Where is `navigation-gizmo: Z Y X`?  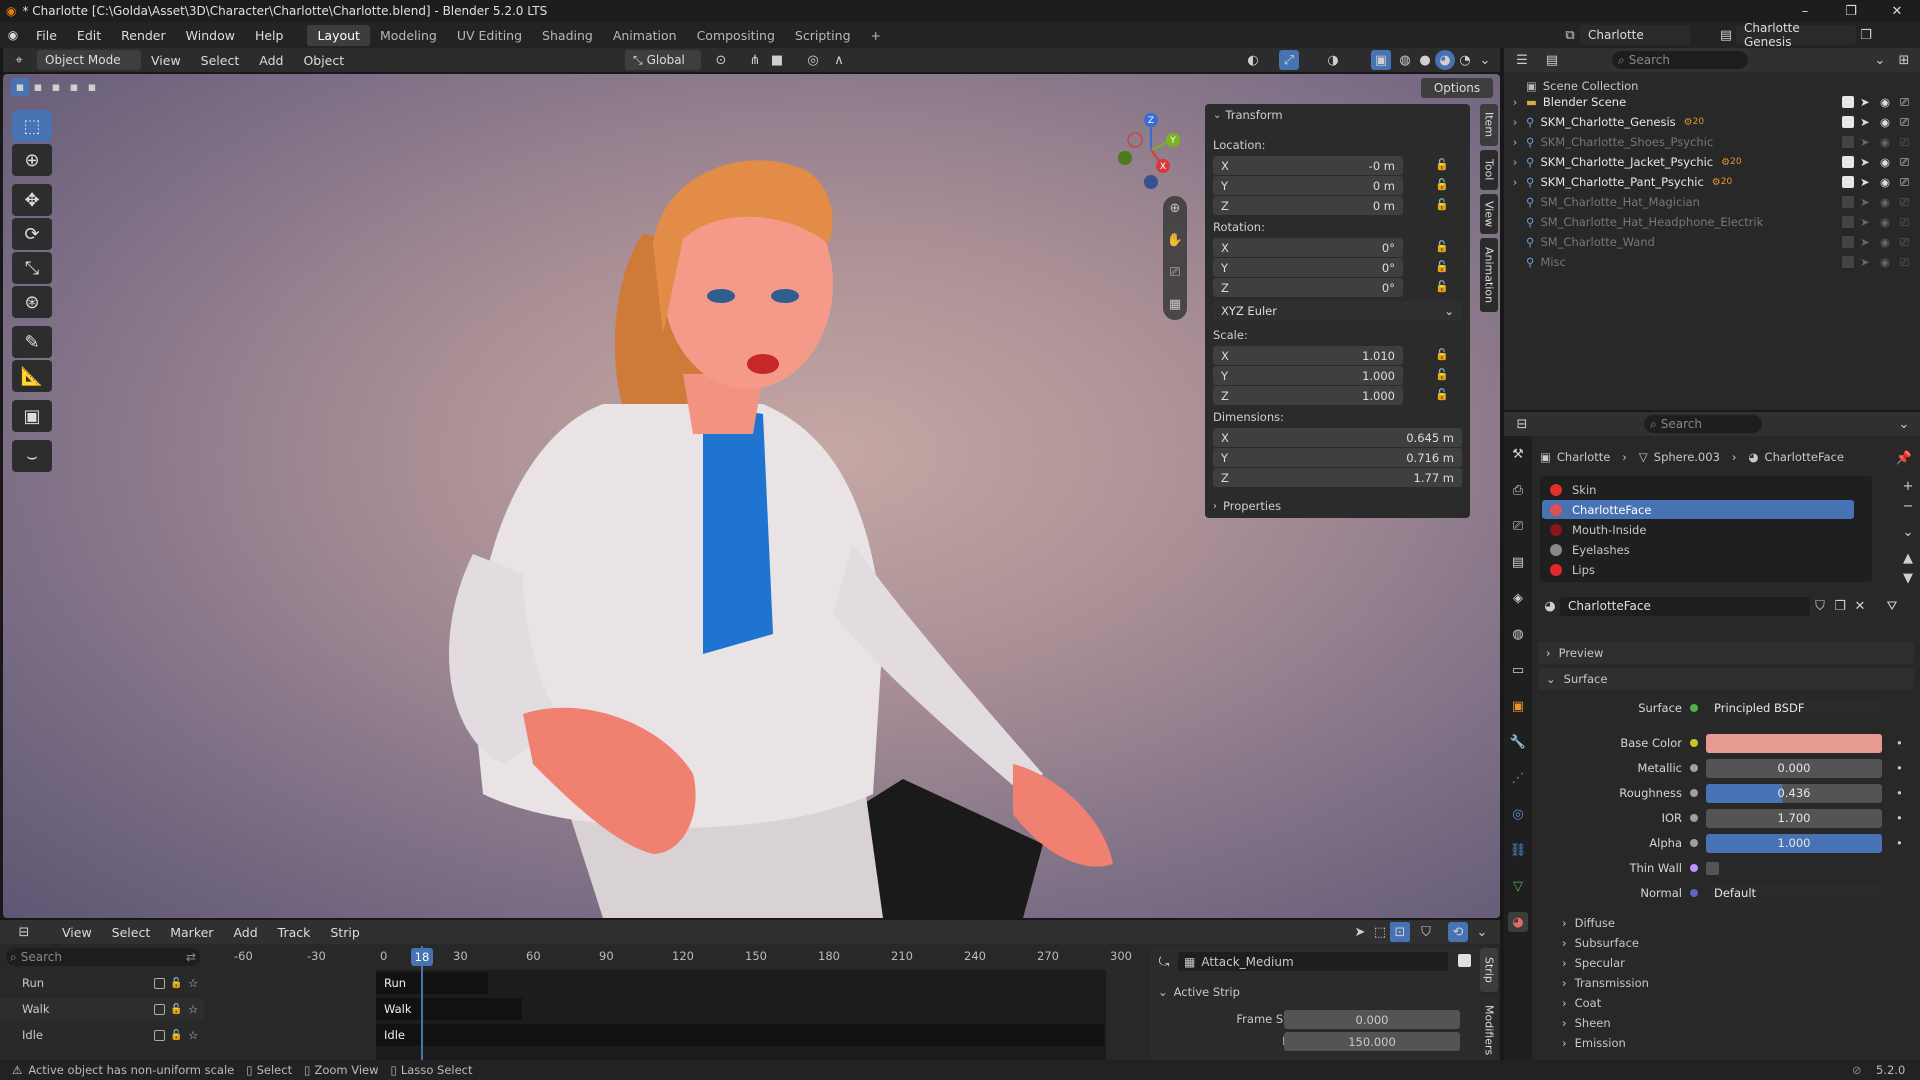 navigation-gizmo: Z Y X is located at coordinates (1151, 150).